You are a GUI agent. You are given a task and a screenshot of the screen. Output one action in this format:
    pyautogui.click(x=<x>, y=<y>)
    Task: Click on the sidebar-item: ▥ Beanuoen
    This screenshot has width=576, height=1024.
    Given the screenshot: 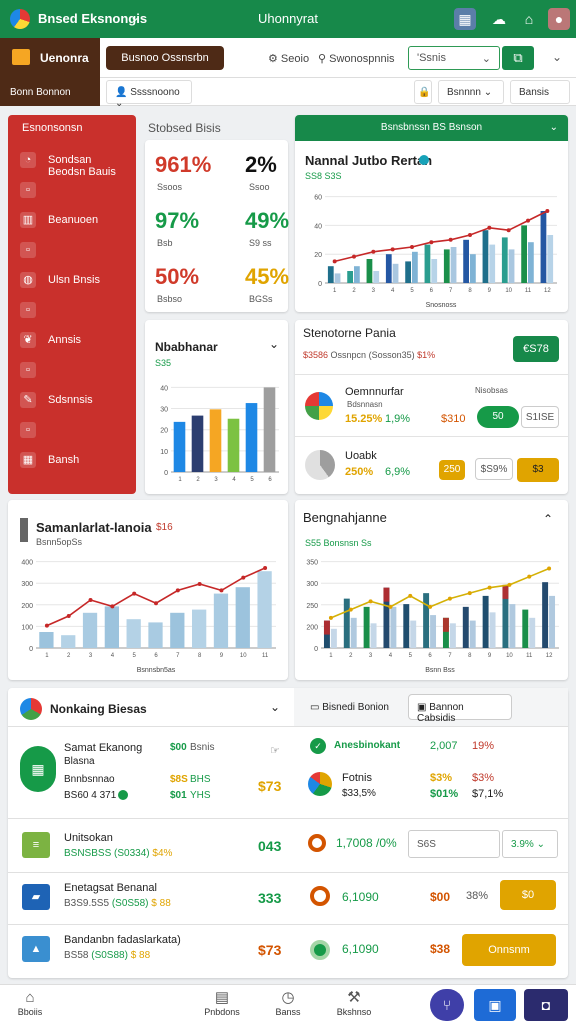 What is the action you would take?
    pyautogui.click(x=74, y=220)
    